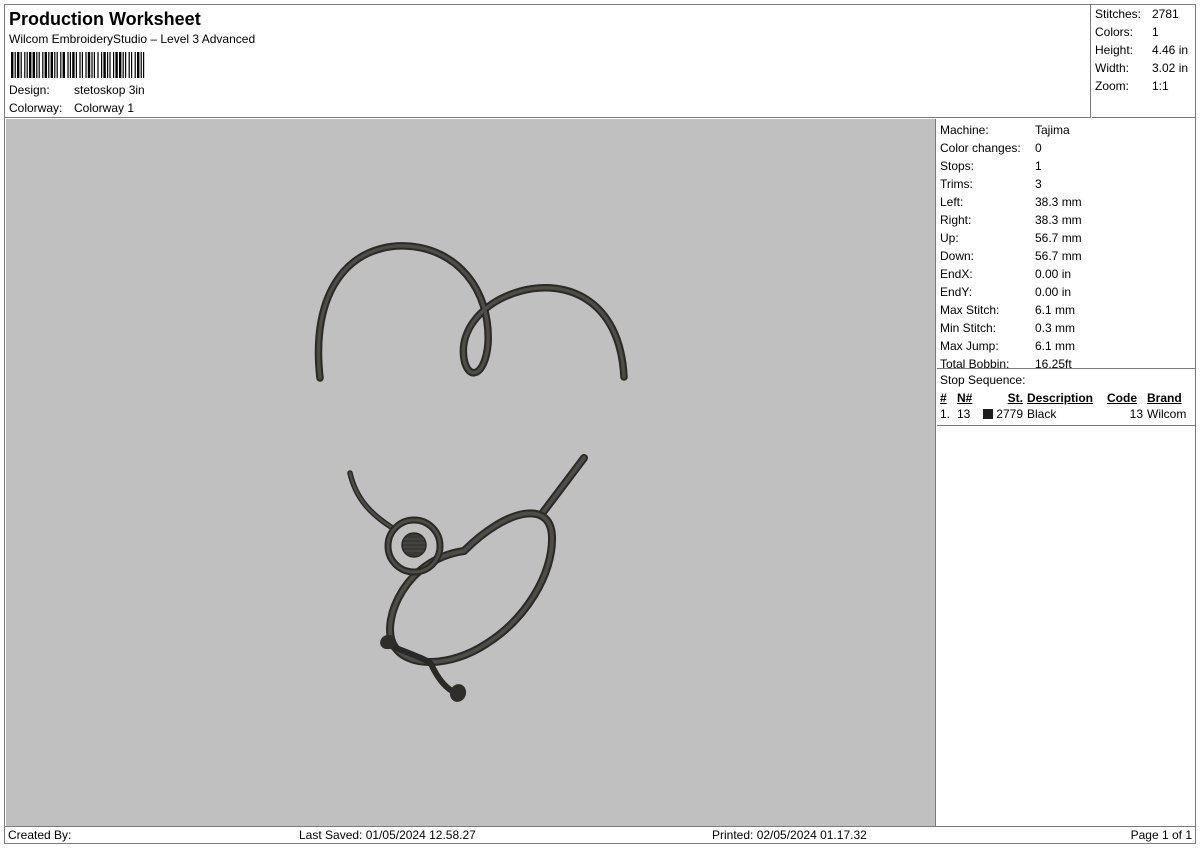 The image size is (1200, 848). What do you see at coordinates (943, 398) in the screenshot?
I see `column-header: #` at bounding box center [943, 398].